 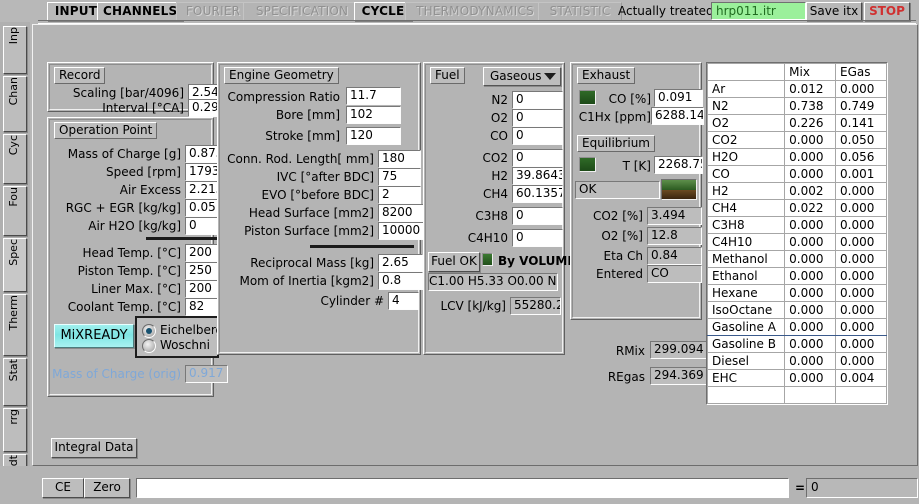 I want to click on fuel-o2-field: 0, so click(x=537, y=118).